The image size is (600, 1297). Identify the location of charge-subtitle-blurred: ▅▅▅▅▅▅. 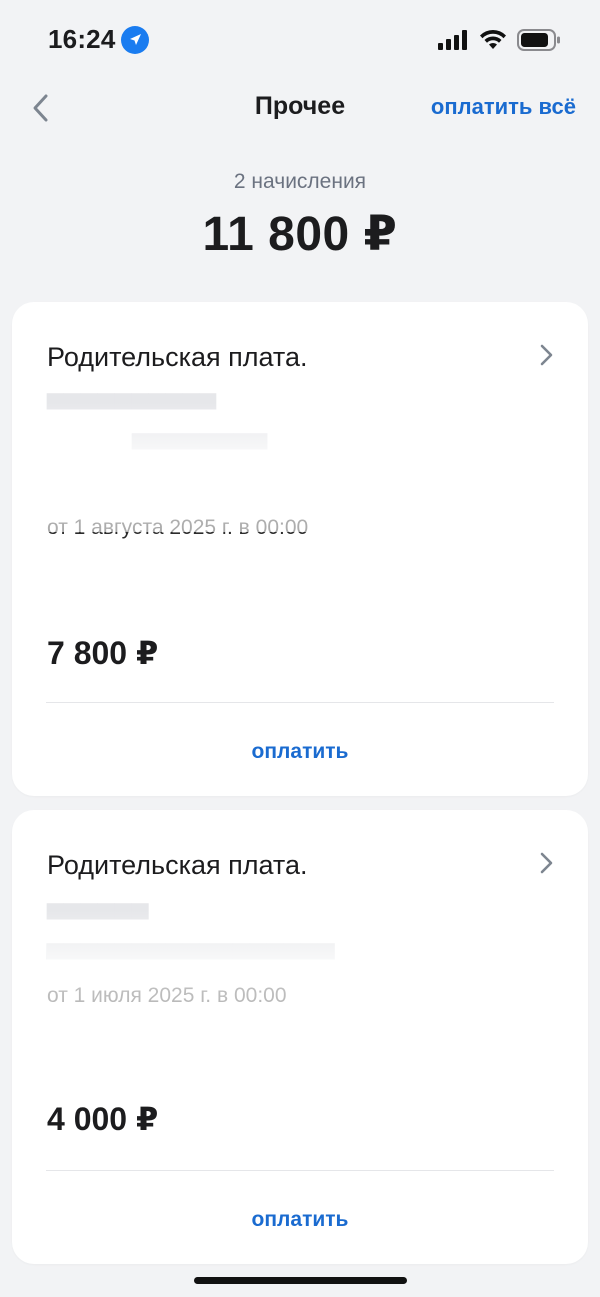
(98, 906).